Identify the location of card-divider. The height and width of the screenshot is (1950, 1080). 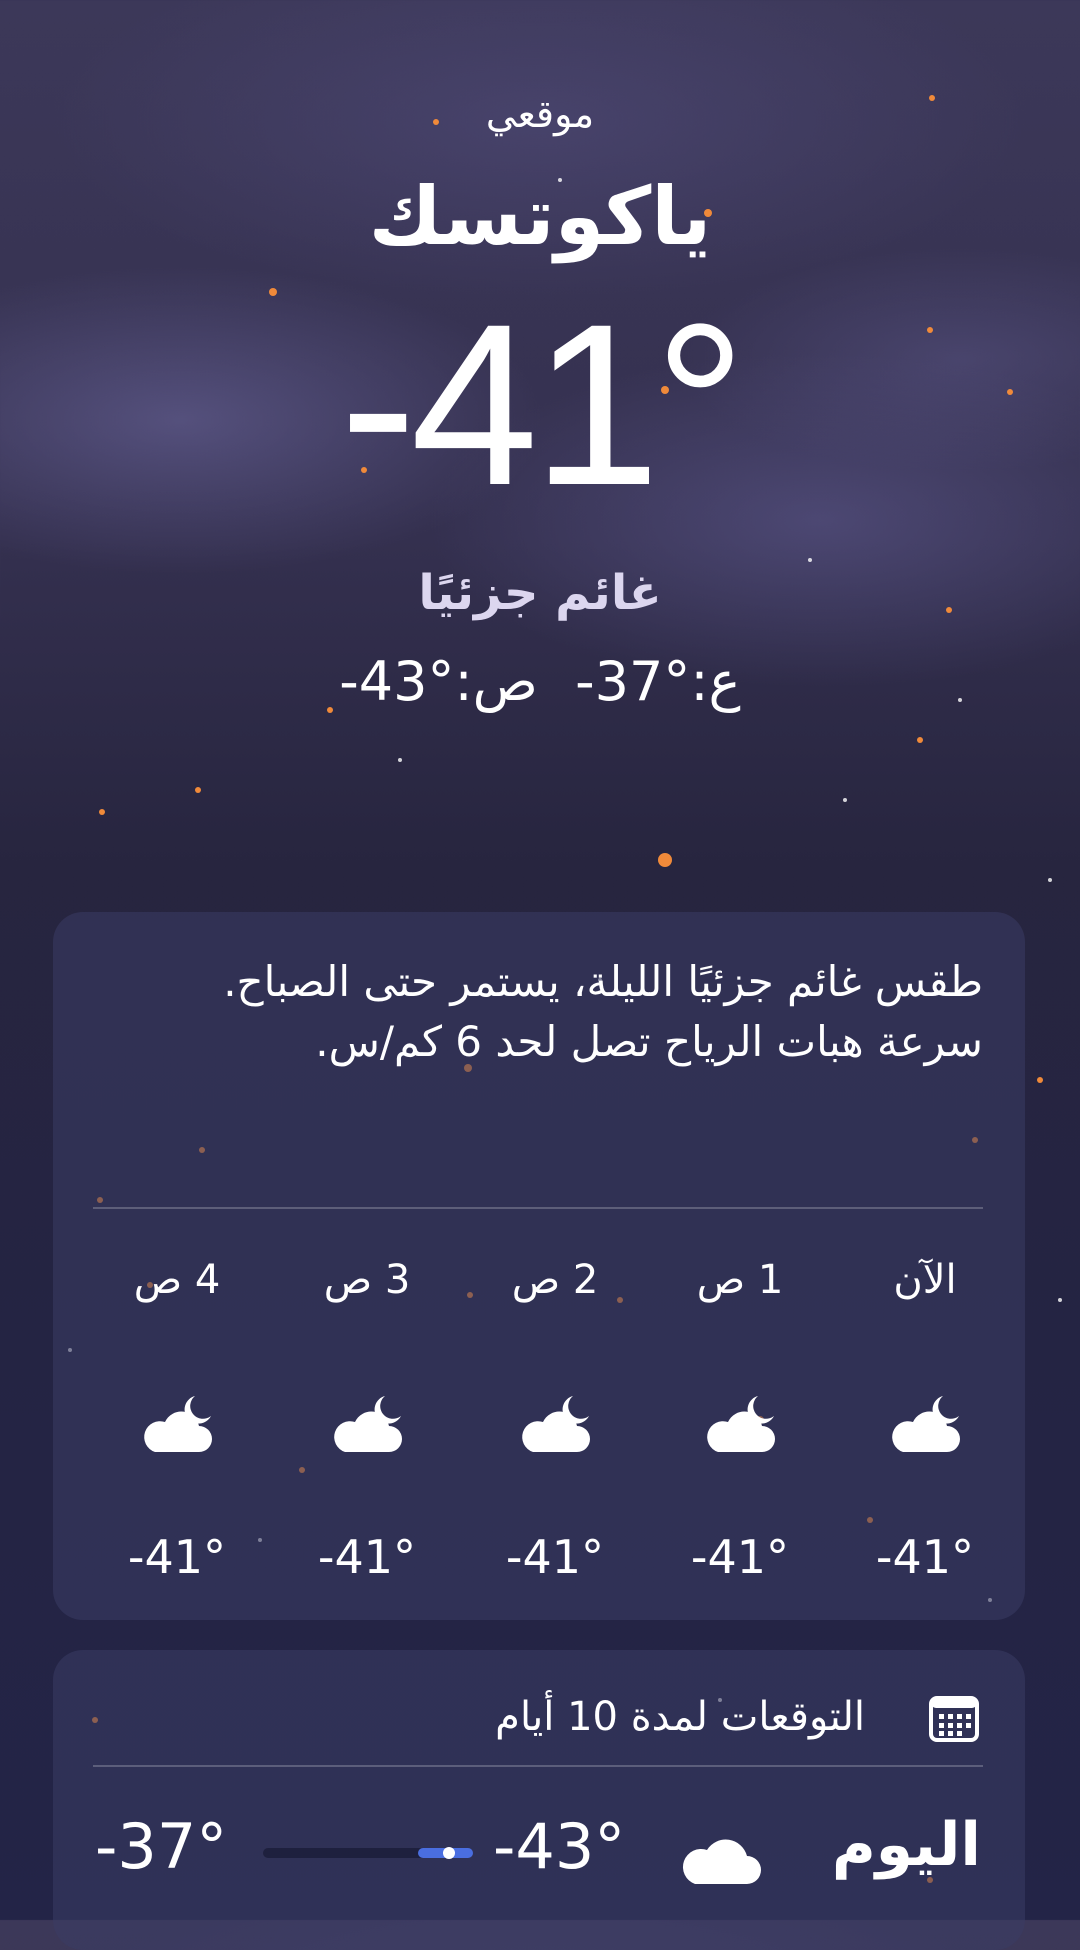
(538, 1208).